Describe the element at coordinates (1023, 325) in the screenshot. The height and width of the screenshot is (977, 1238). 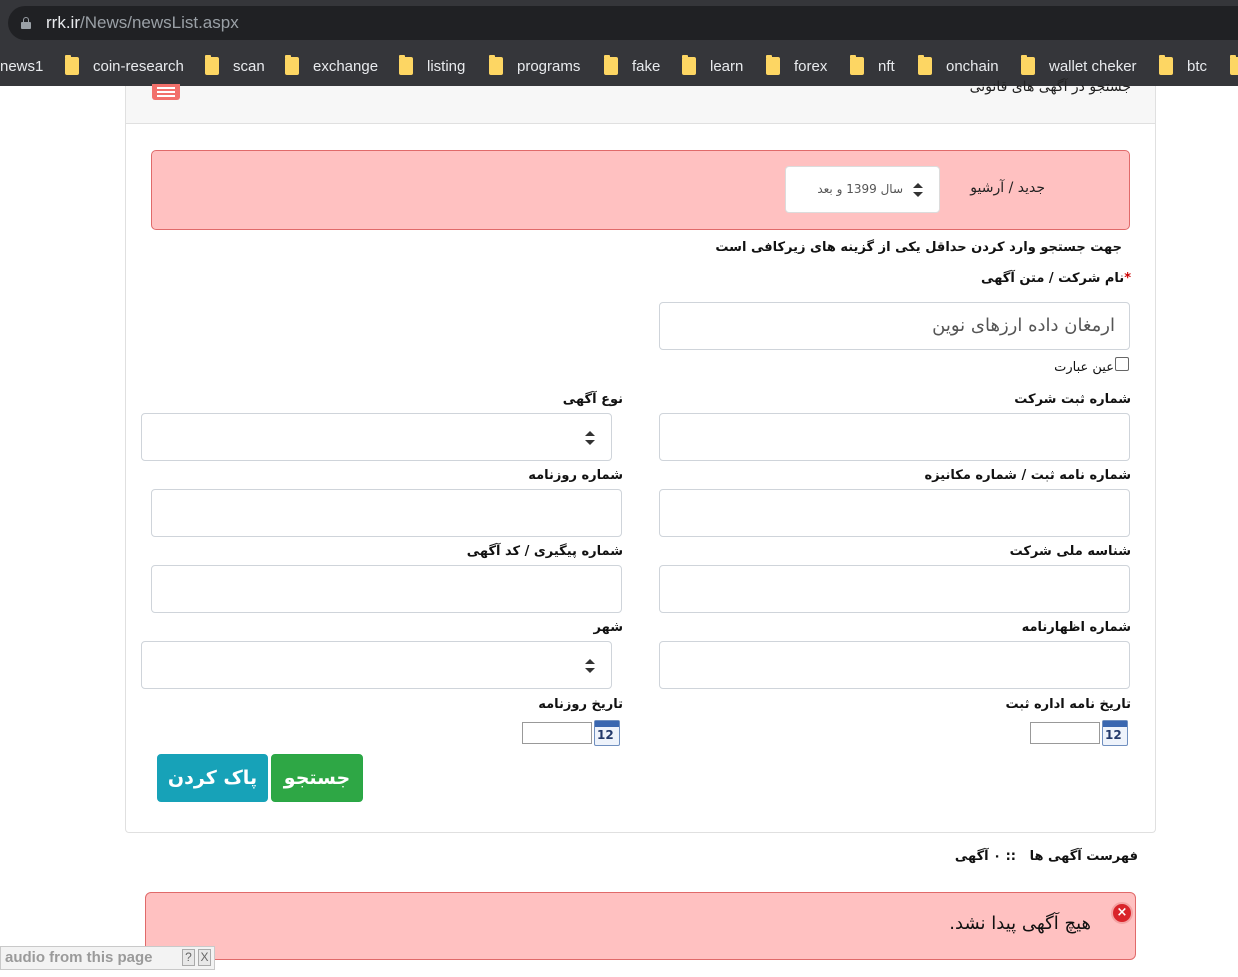
I see `name-input-value: ارمغان داده ارزهای نوین` at that location.